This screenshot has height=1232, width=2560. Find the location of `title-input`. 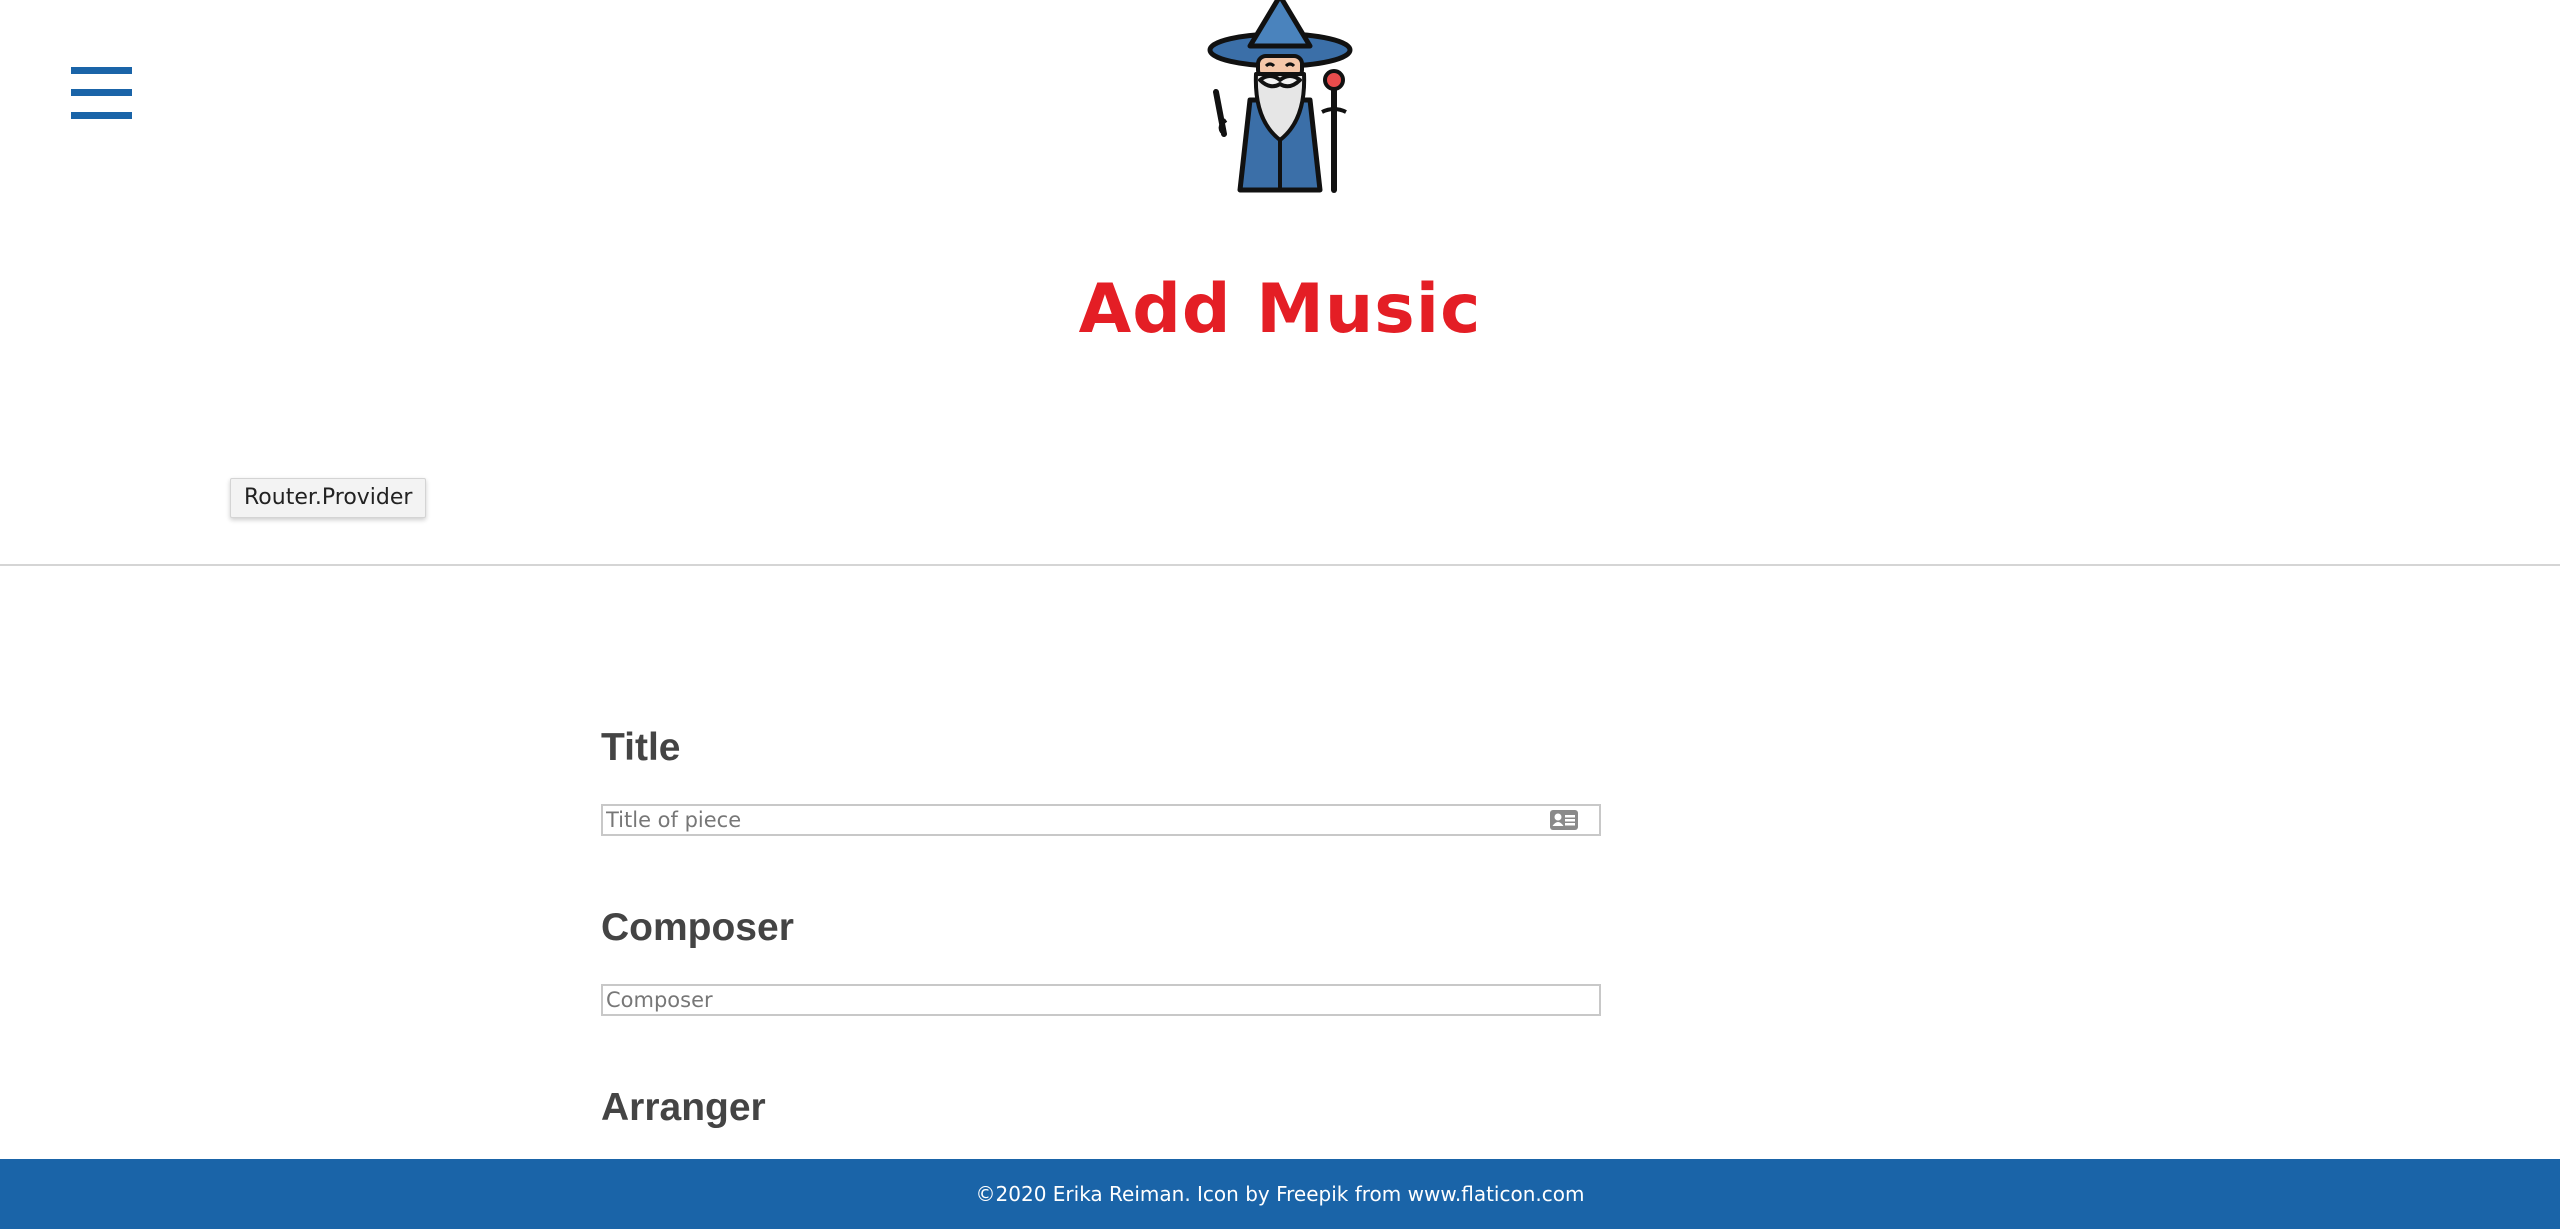

title-input is located at coordinates (1101, 820).